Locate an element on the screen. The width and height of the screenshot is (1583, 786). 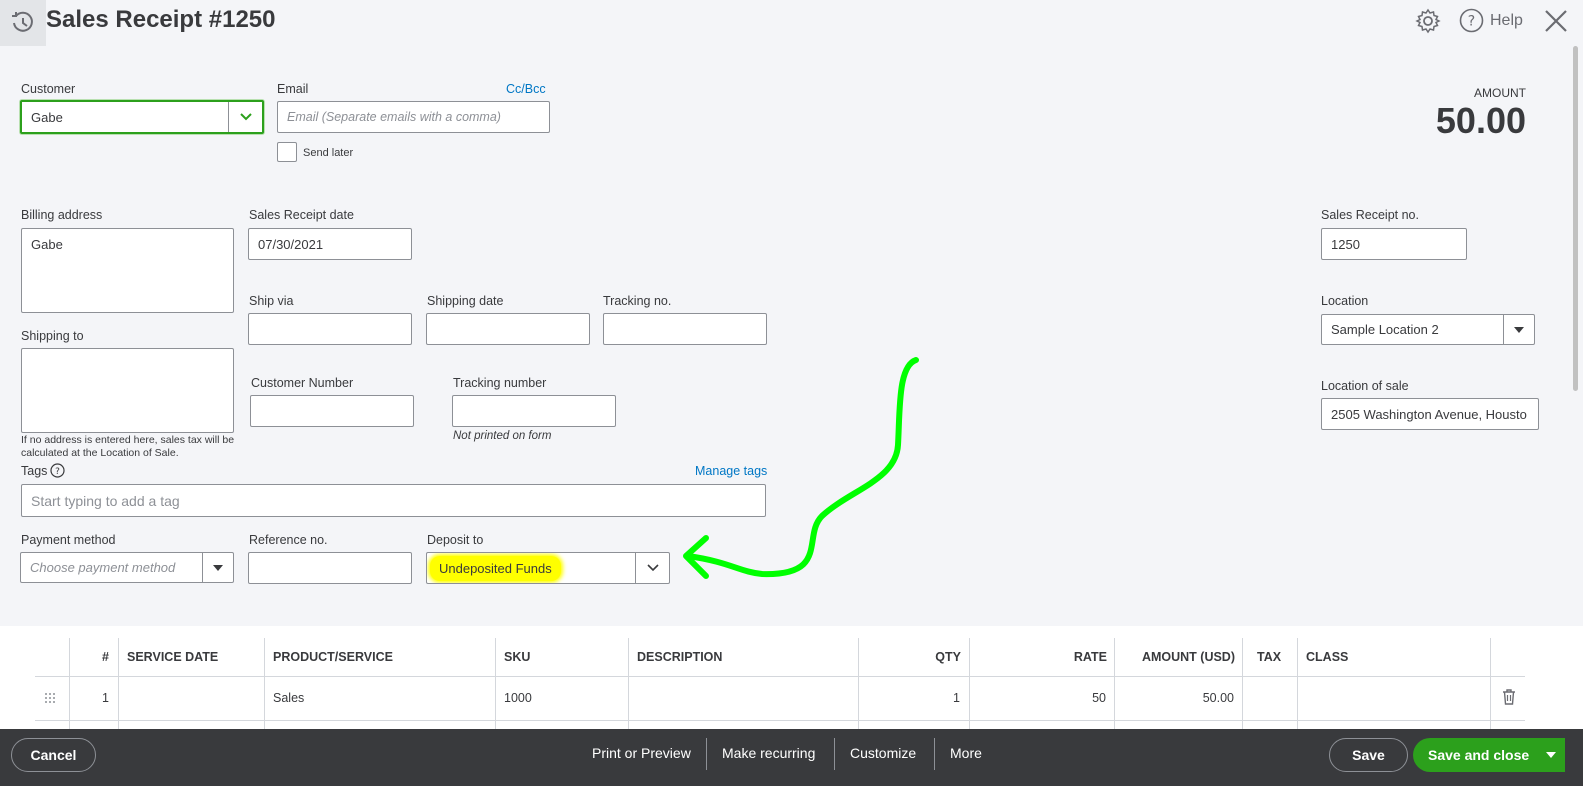
save-and-close-label: Save and close is located at coordinates (1479, 755).